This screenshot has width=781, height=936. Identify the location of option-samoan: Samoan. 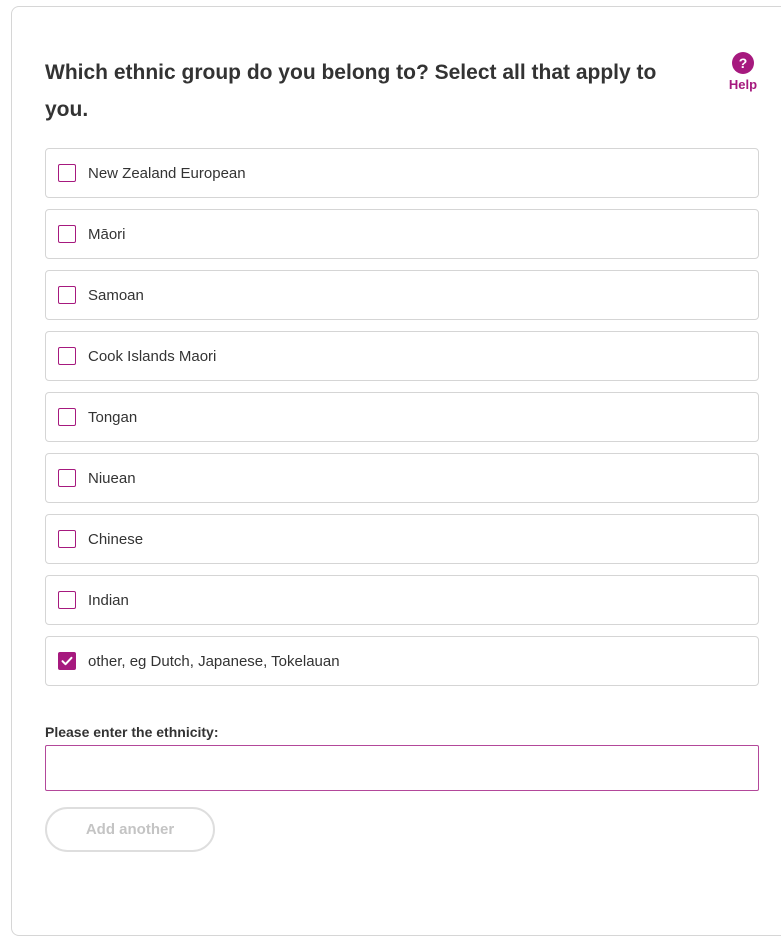
(402, 295).